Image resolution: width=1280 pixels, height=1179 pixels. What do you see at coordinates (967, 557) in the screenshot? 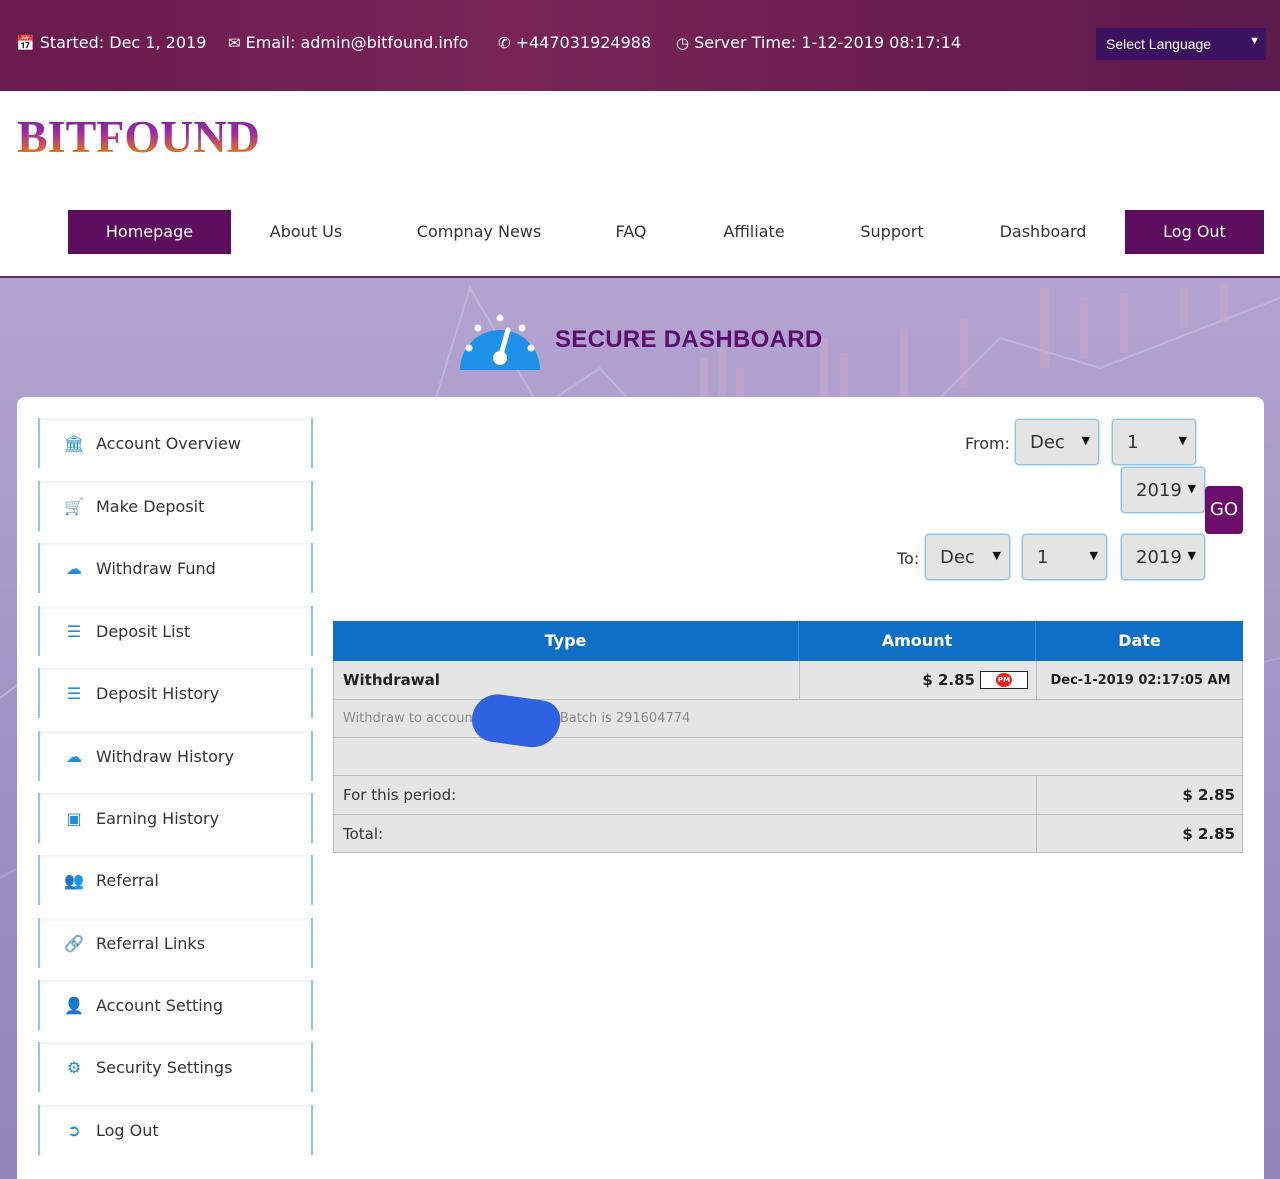
I see `to-month-select: Dec ▼` at bounding box center [967, 557].